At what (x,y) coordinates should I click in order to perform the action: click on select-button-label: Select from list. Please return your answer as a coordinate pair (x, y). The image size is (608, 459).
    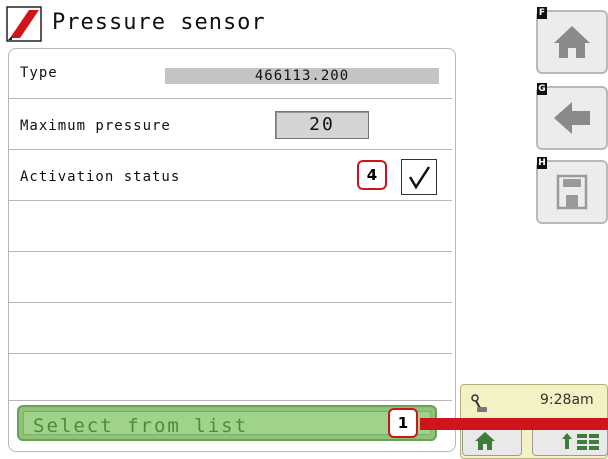
    Looking at the image, I should click on (141, 426).